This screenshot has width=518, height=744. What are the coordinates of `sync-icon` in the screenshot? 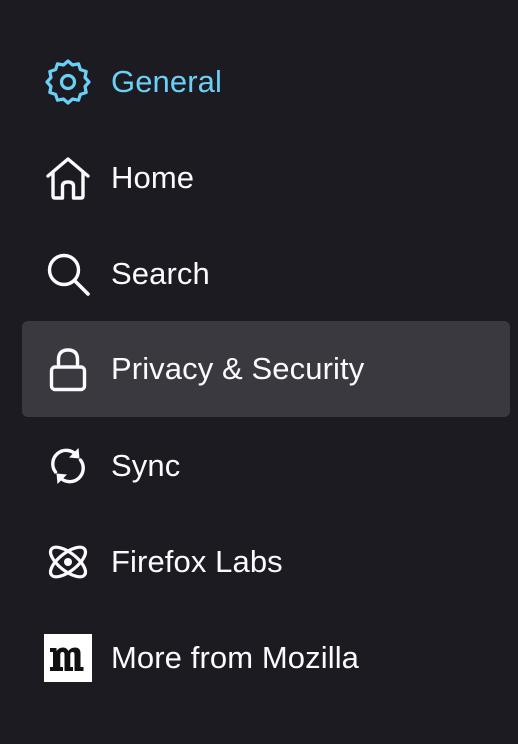 It's located at (68, 466).